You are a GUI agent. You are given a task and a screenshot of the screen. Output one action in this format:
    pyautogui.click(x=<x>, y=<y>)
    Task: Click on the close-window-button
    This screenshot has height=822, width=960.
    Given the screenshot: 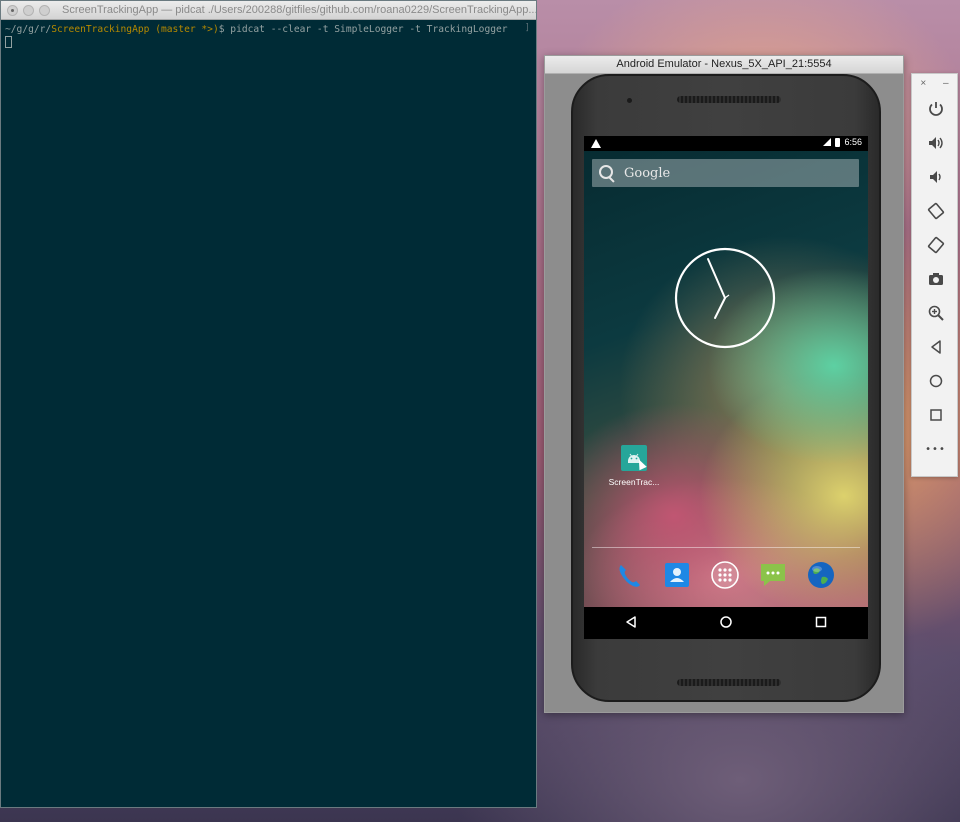 What is the action you would take?
    pyautogui.click(x=12, y=10)
    